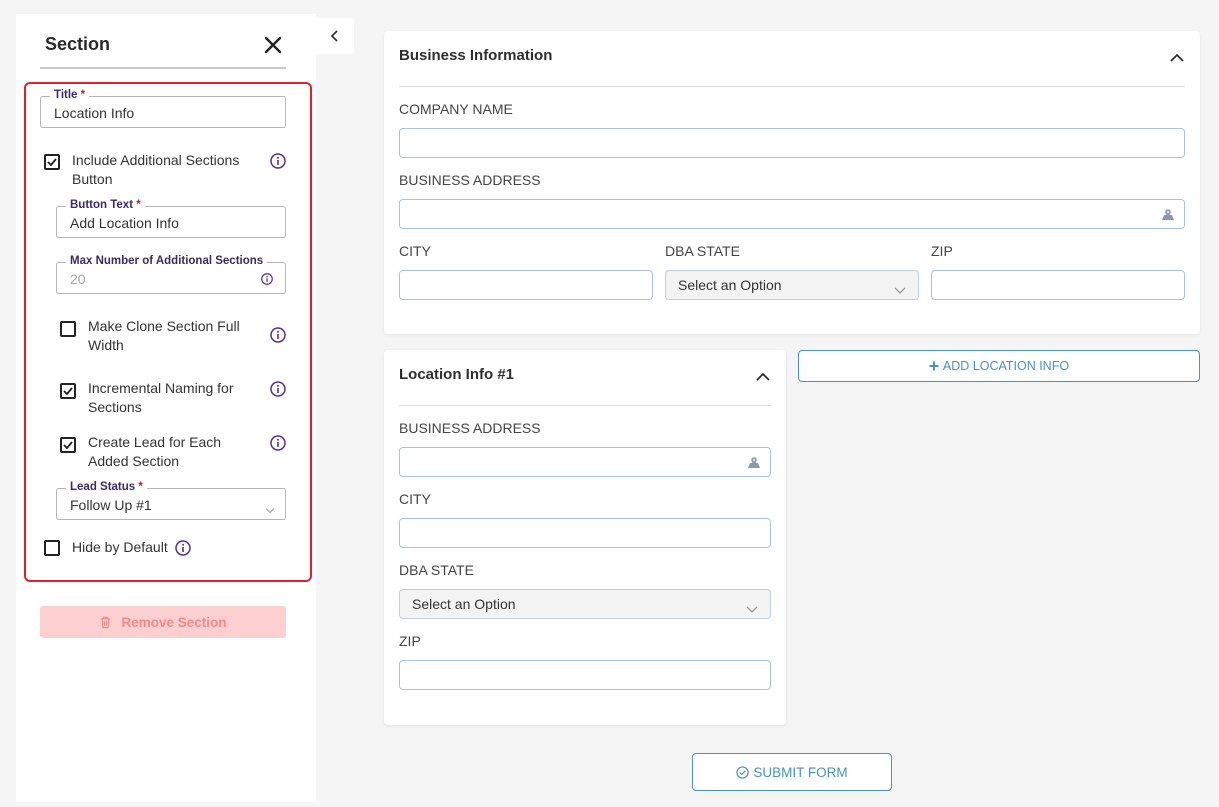  Describe the element at coordinates (106, 487) in the screenshot. I see `lead-status-label: Lead Status *` at that location.